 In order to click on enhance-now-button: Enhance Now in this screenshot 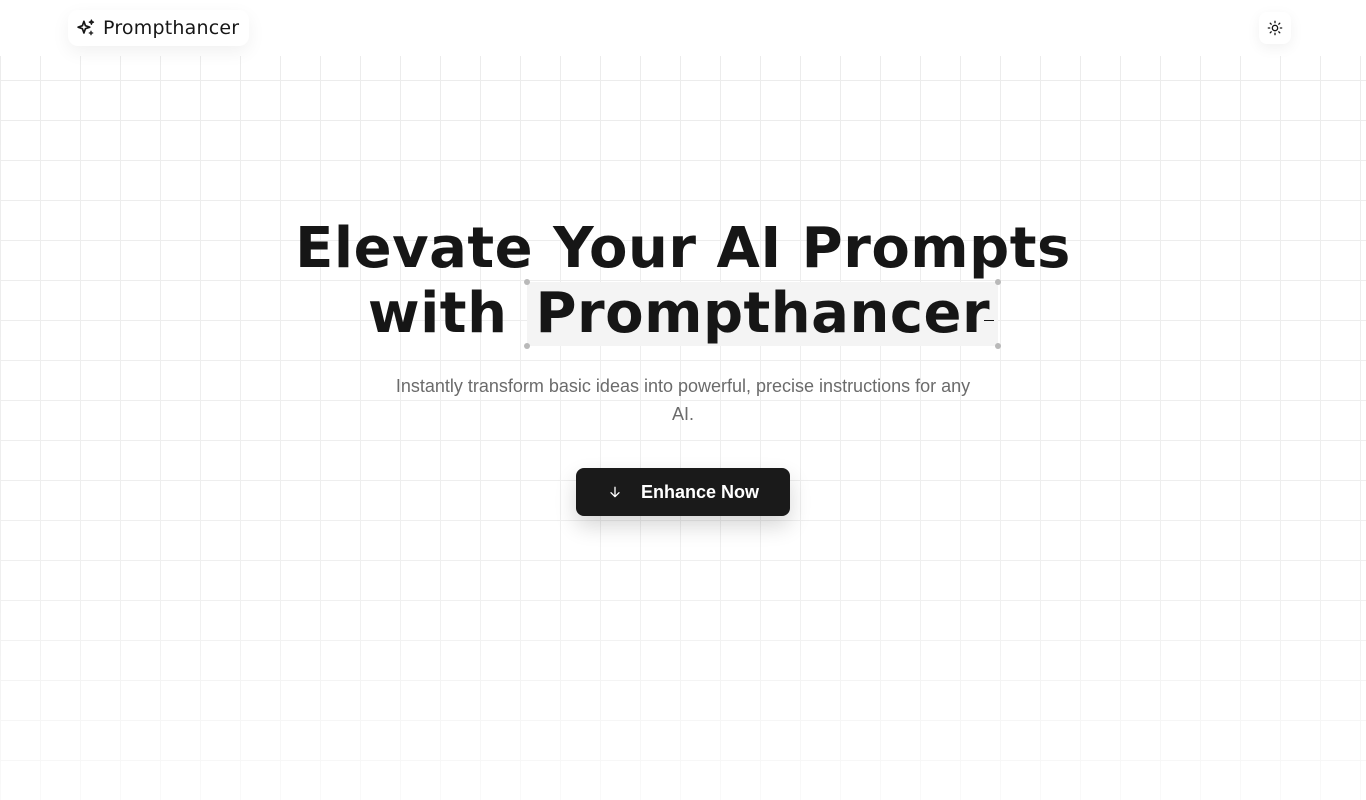, I will do `click(683, 492)`.